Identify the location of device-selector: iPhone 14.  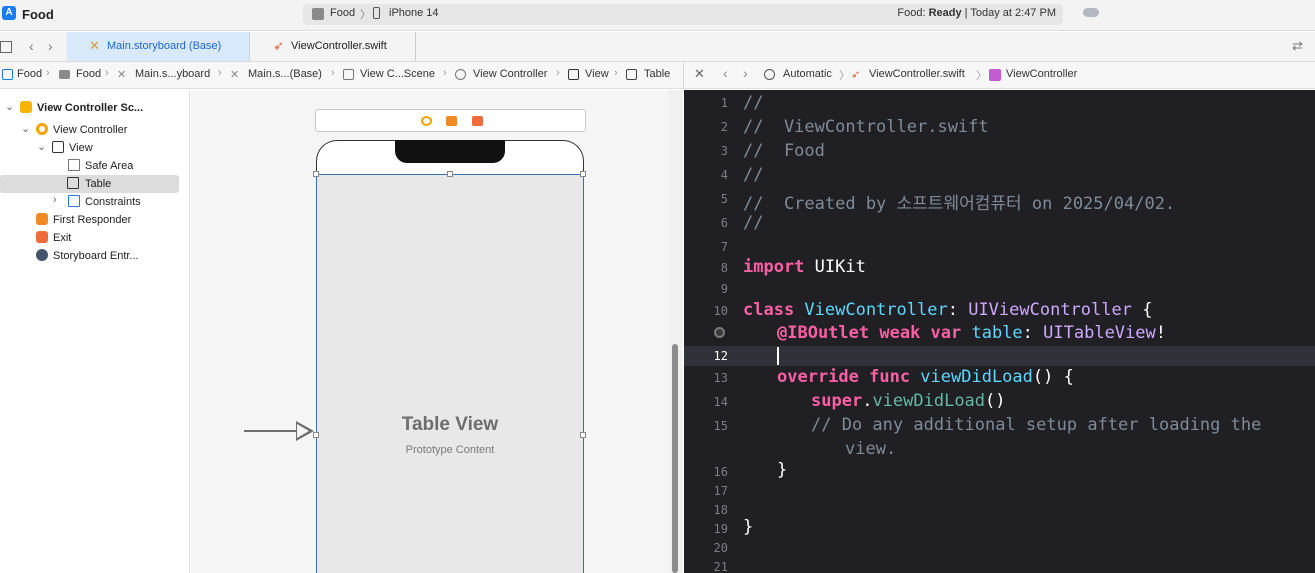
(414, 13).